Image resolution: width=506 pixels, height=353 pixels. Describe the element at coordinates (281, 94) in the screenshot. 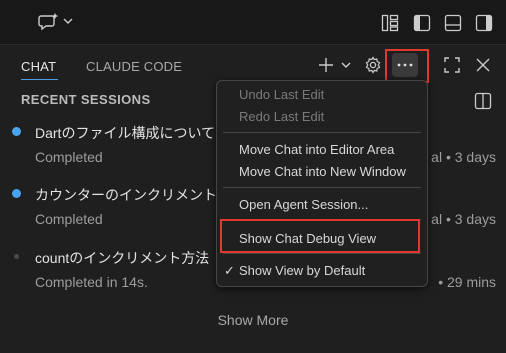

I see `menu-item-undo-last-edit: Undo Last Edit` at that location.